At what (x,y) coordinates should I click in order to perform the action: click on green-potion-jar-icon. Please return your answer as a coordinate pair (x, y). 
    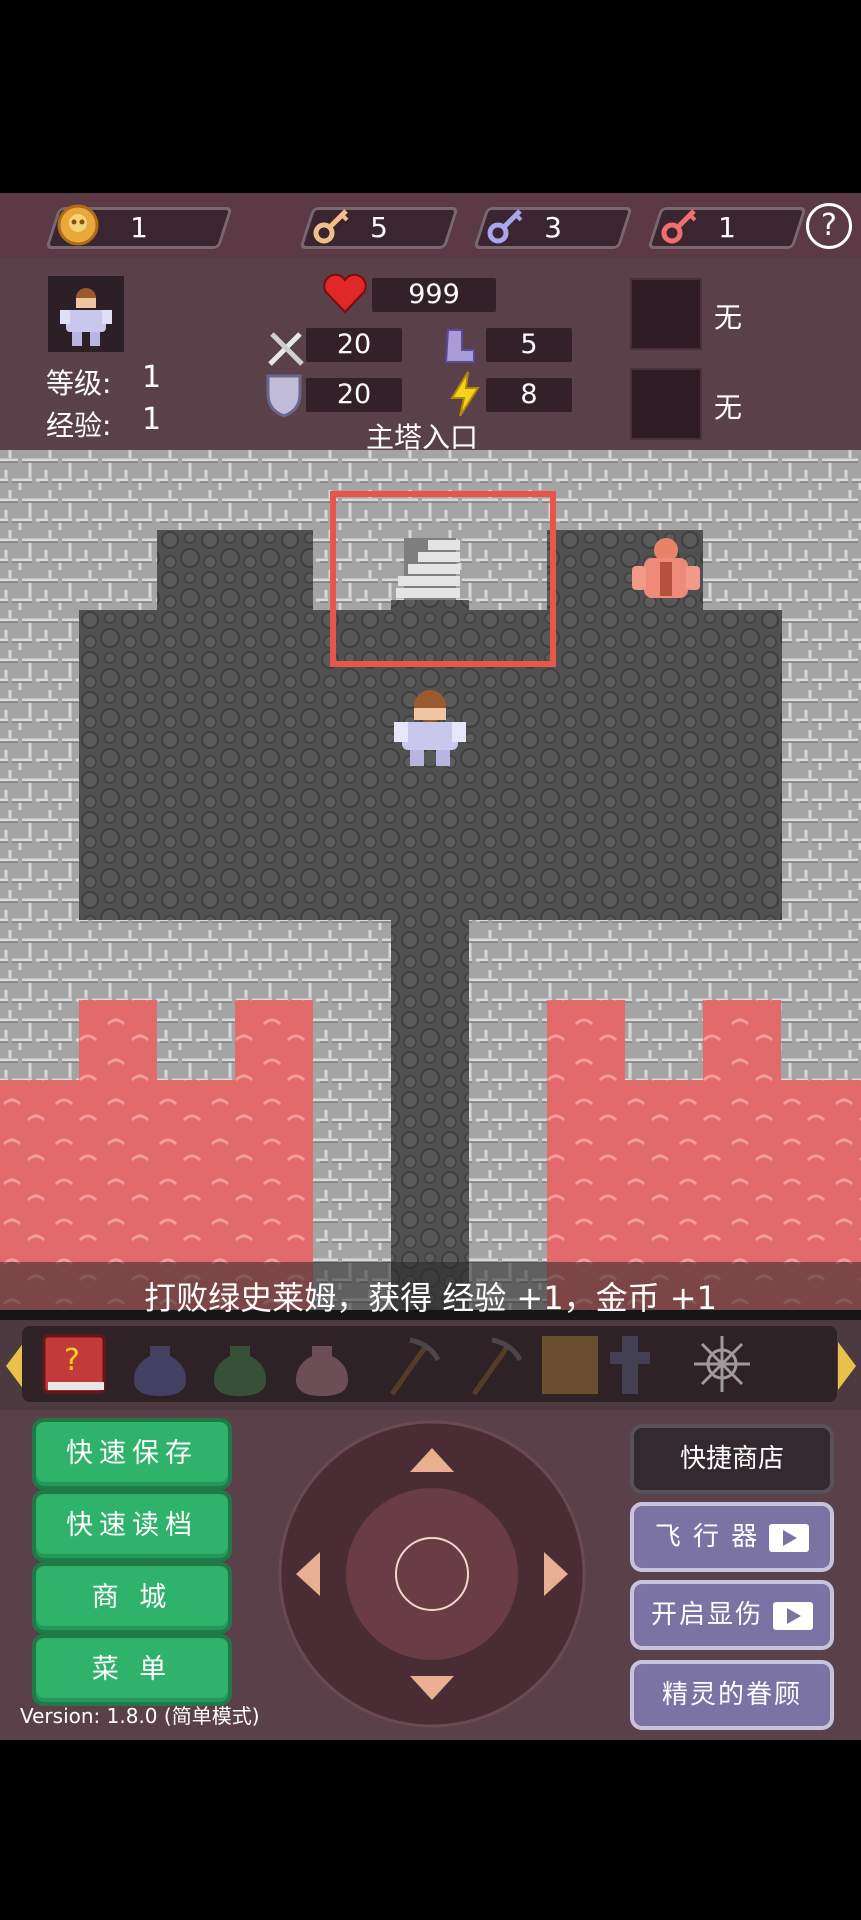
    Looking at the image, I should click on (240, 1371).